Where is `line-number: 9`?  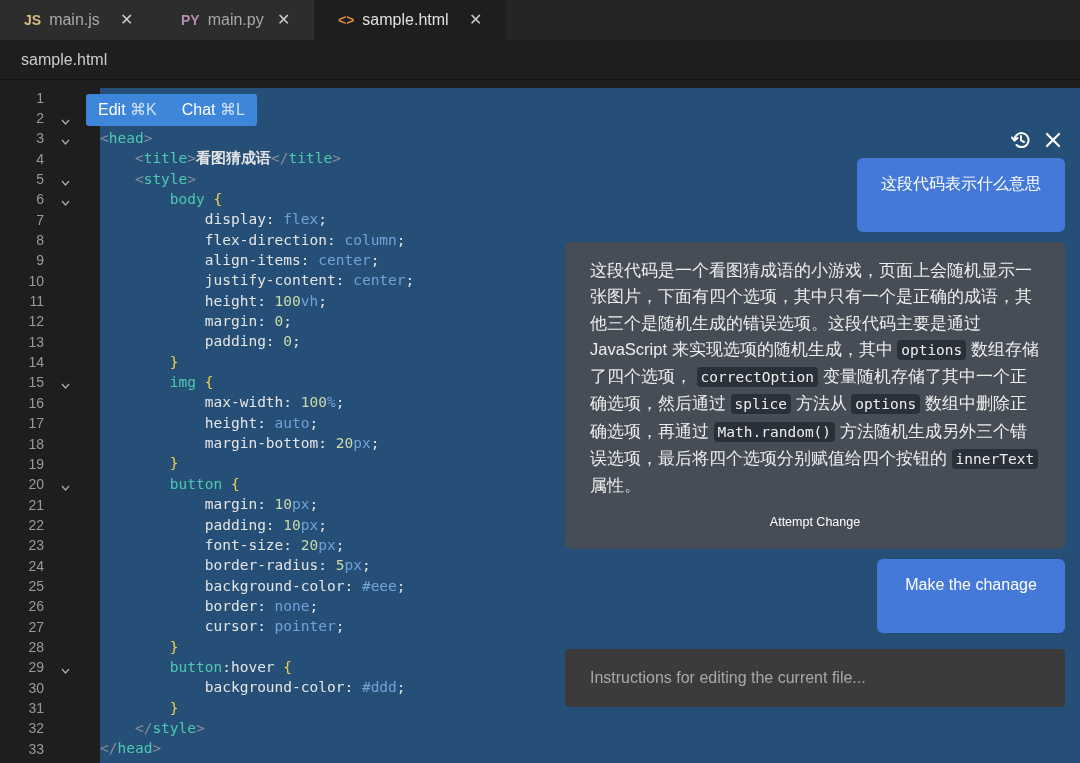 line-number: 9 is located at coordinates (39, 261).